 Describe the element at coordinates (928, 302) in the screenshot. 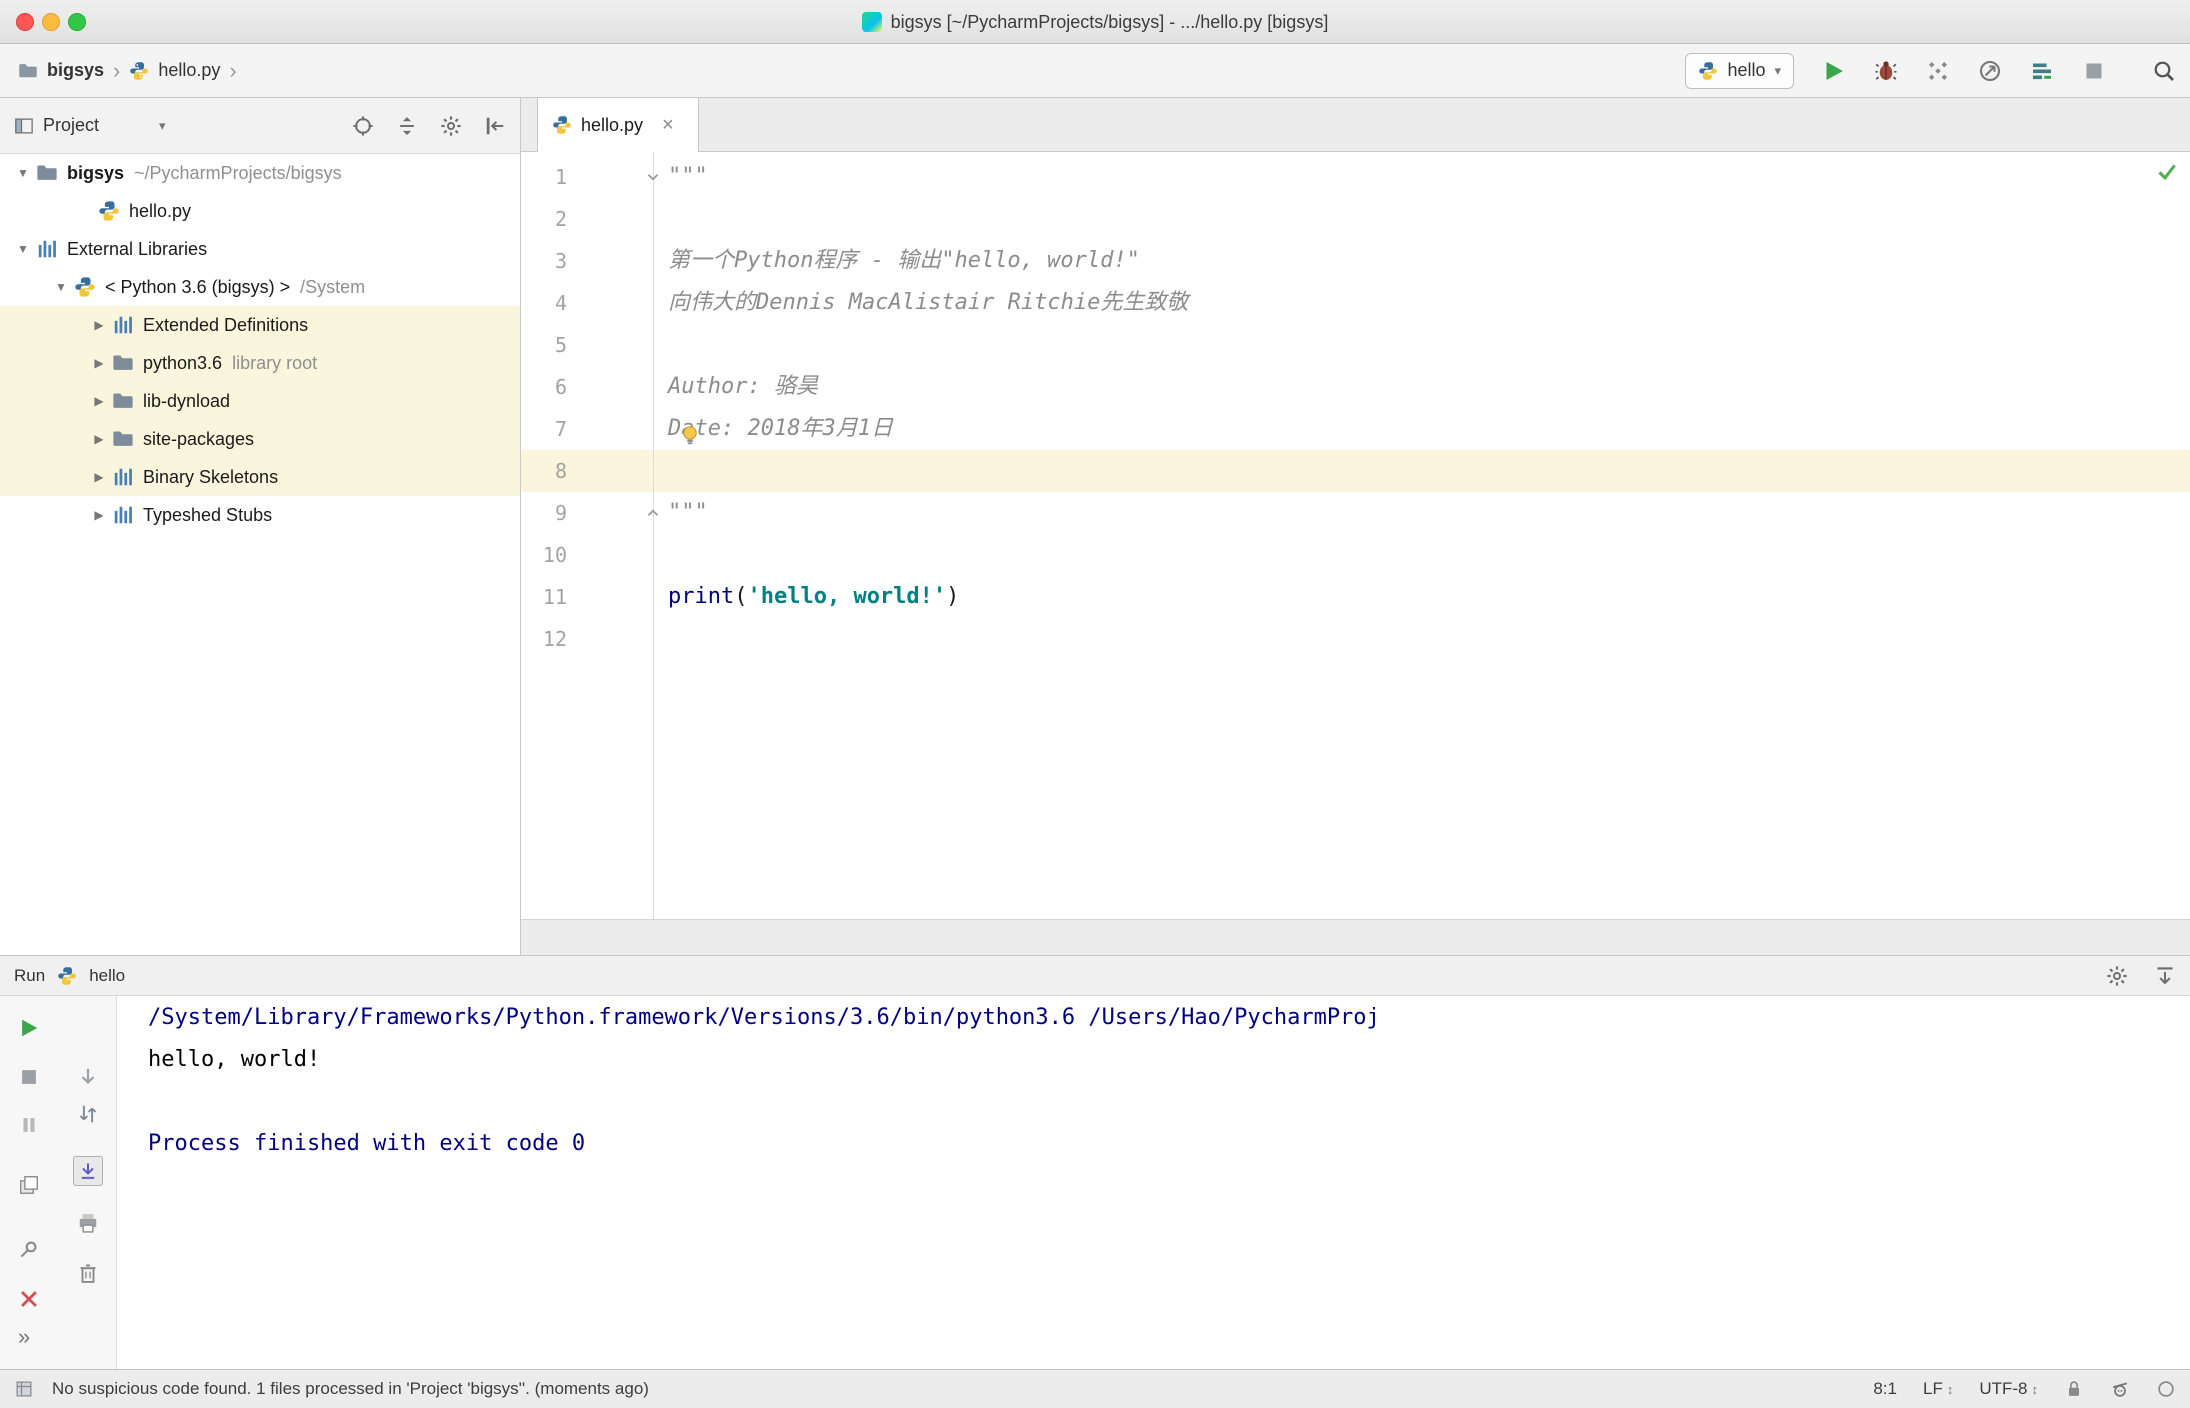

I see `code-docstring: 向伟大的Dennis MacAlistair Ritchie先生致敬` at that location.